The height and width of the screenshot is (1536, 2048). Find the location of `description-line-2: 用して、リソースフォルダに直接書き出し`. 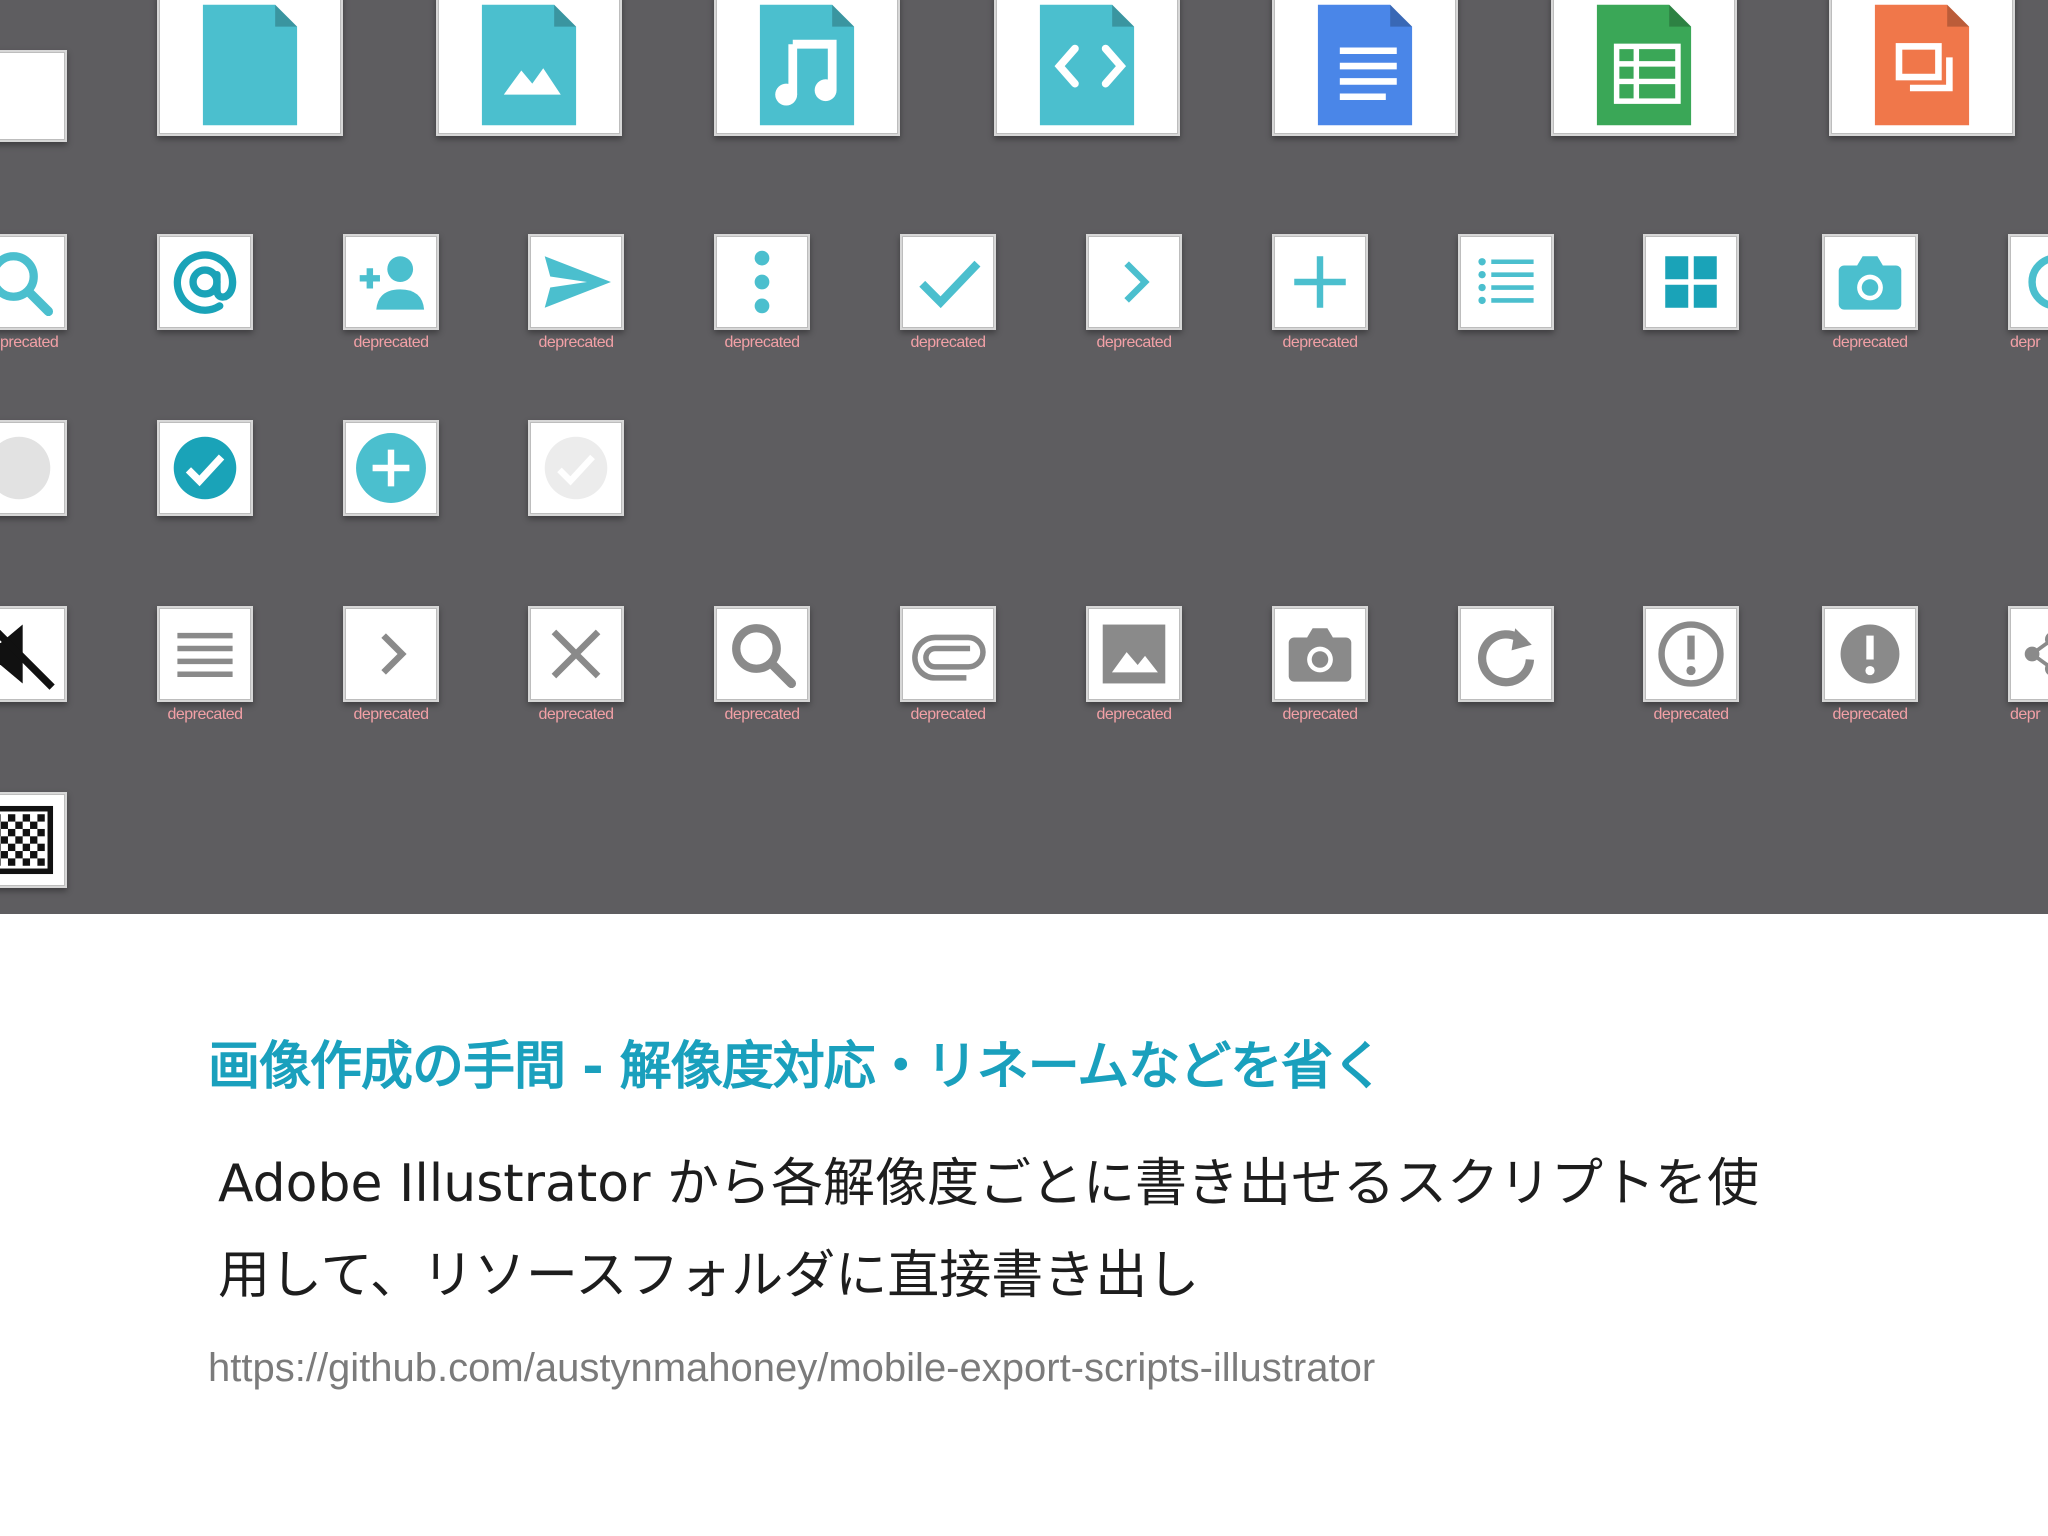

description-line-2: 用して、リソースフォルダに直接書き出し is located at coordinates (709, 1276).